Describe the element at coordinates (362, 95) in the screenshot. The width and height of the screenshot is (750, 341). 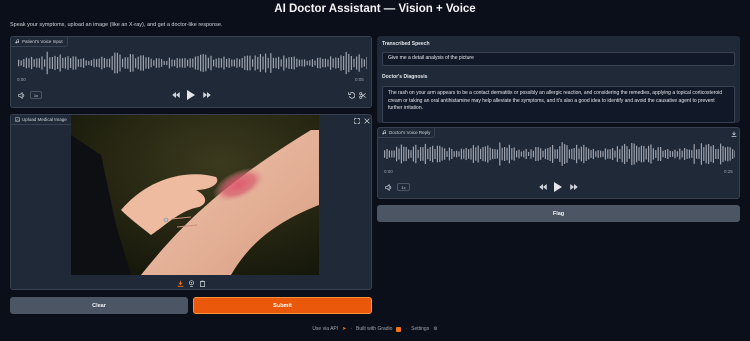
I see `trim-scissors-icon` at that location.